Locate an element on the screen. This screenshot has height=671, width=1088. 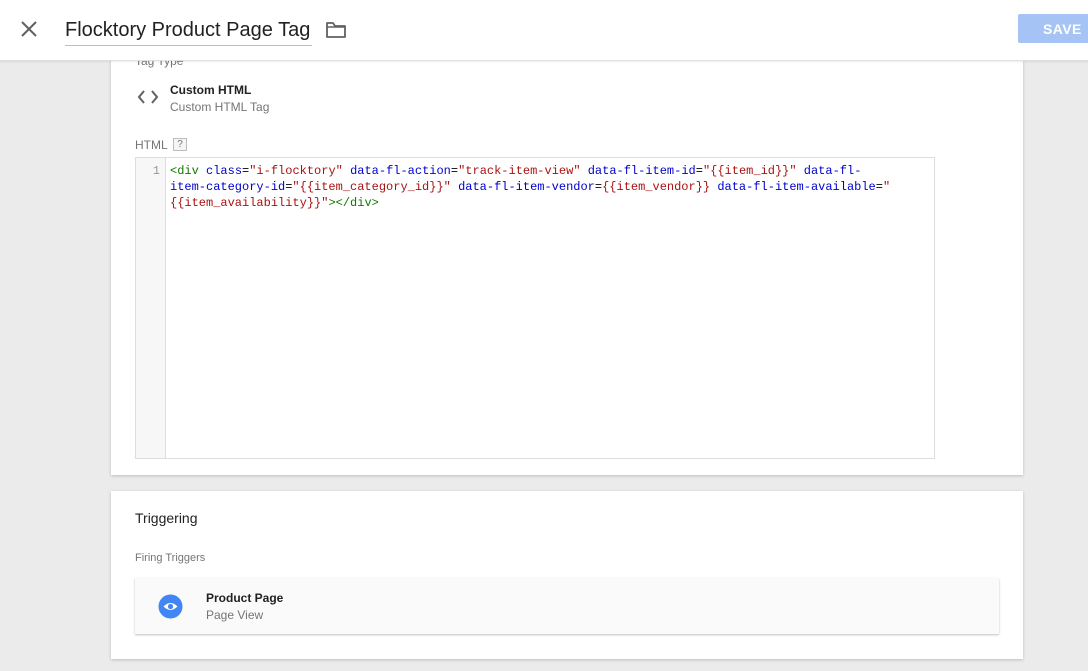
trigger-type: Page View is located at coordinates (235, 615).